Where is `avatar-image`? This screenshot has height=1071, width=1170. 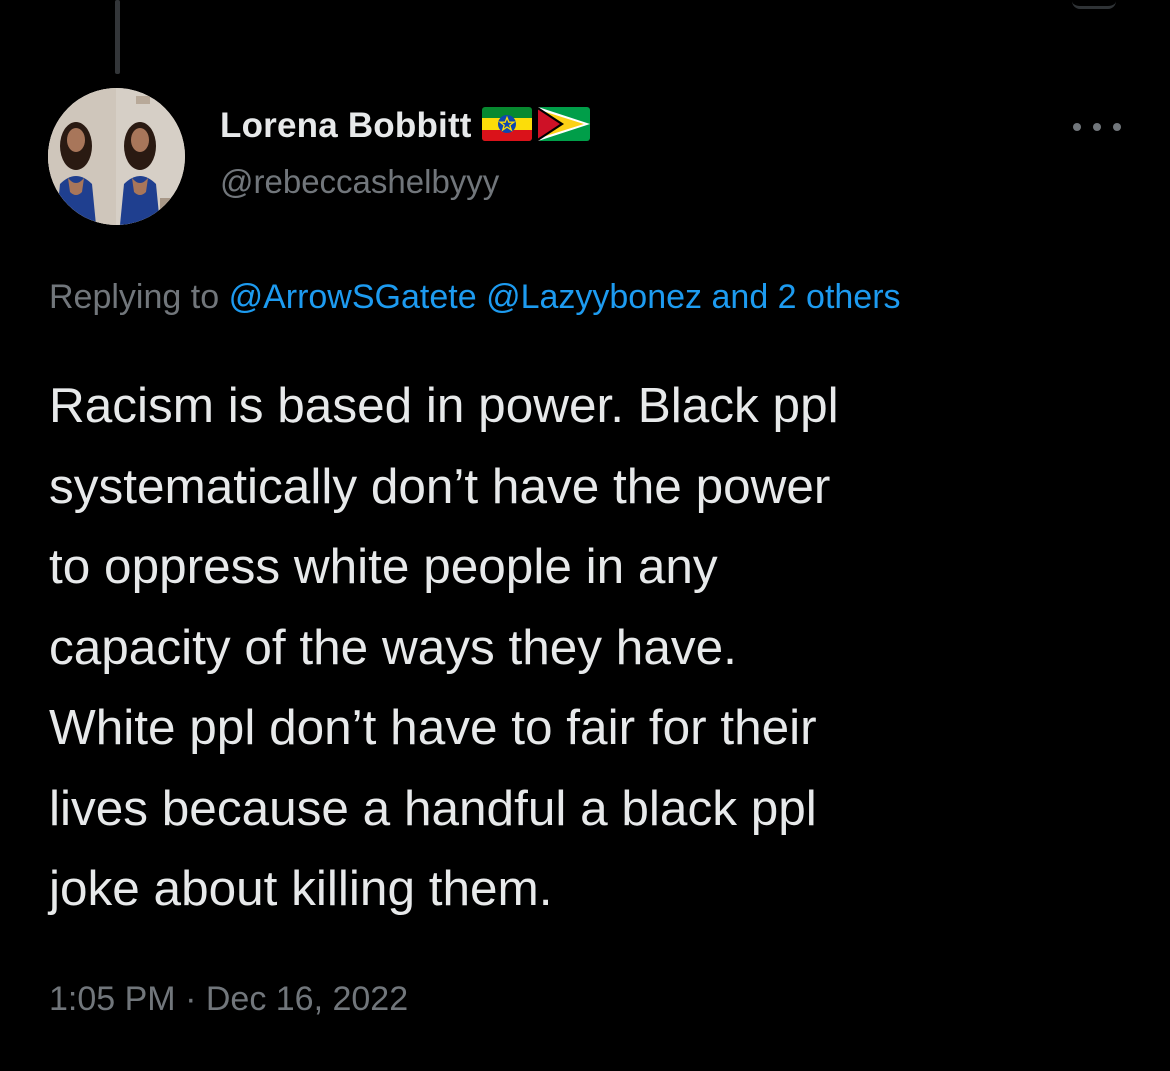
avatar-image is located at coordinates (116, 156).